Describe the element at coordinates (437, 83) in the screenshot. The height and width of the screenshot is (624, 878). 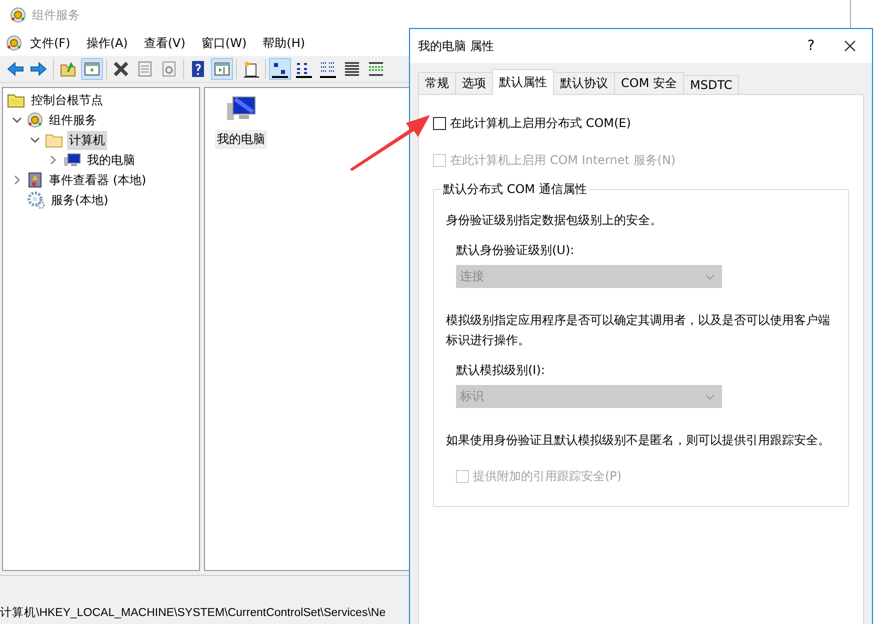
I see `tab: 常规` at that location.